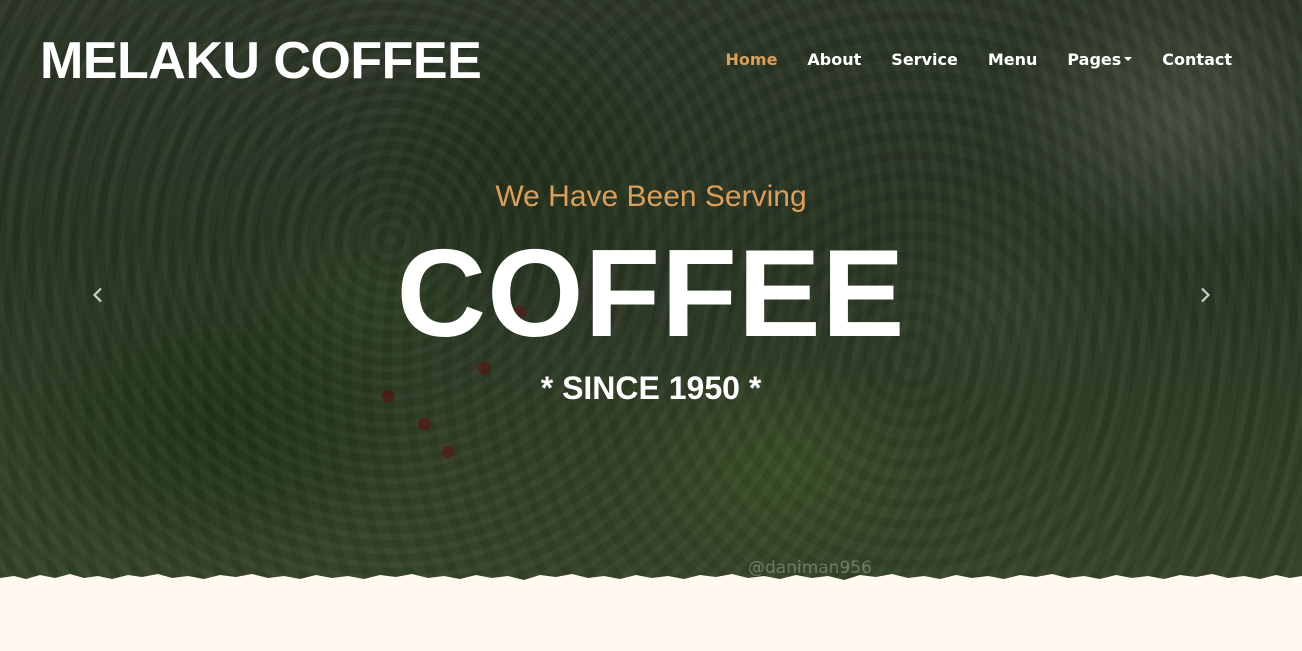 This screenshot has height=651, width=1302. I want to click on main-nav: Home About Service Menu Pages Contact, so click(979, 60).